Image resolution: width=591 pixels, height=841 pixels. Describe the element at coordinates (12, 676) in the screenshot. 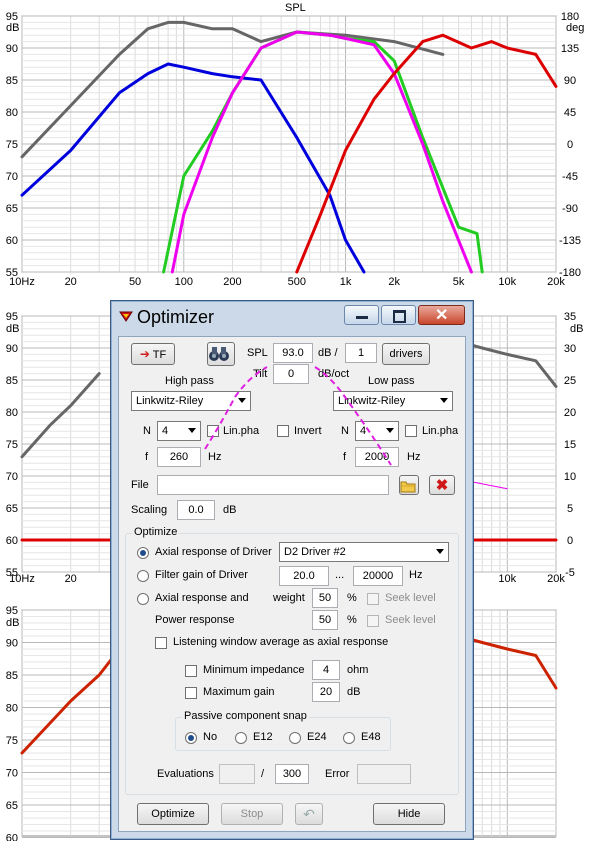

I see `bot-y-tick-left: 85` at that location.